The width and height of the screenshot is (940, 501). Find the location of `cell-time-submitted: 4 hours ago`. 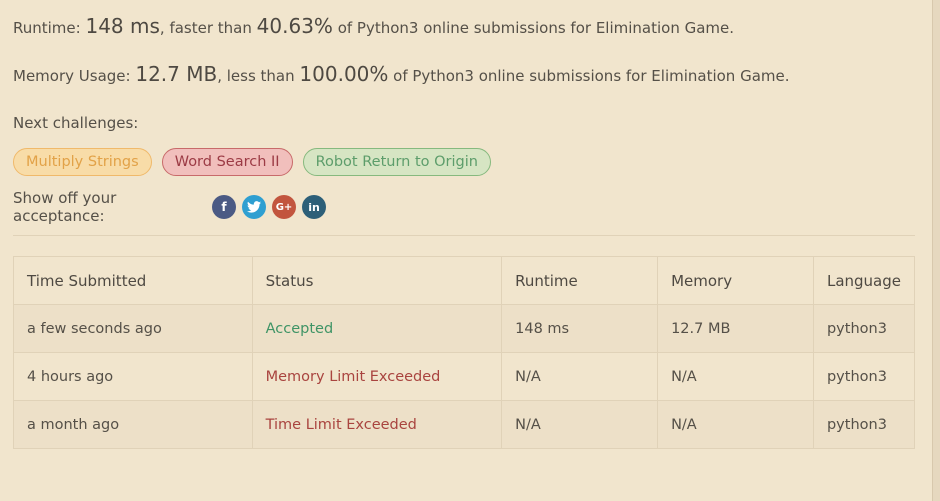

cell-time-submitted: 4 hours ago is located at coordinates (133, 376).